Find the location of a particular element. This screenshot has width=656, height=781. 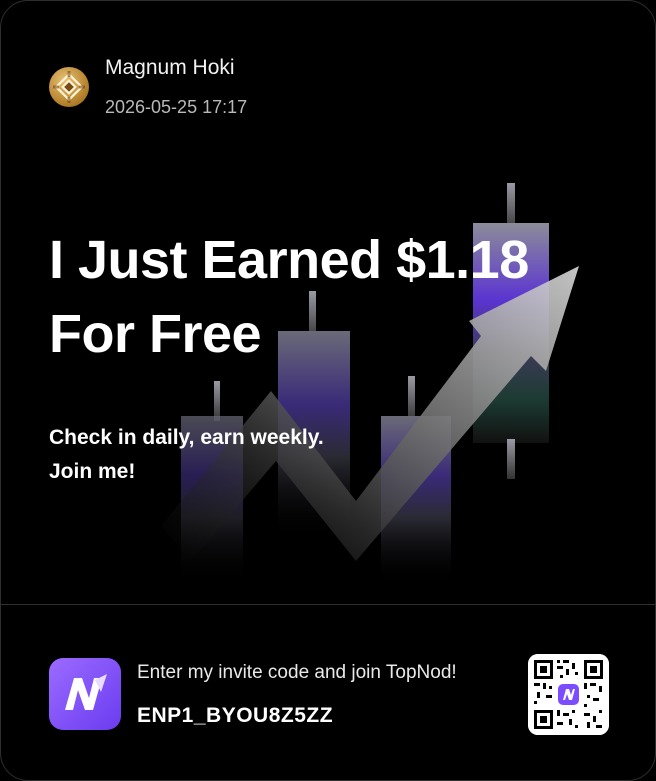

divider is located at coordinates (328, 604).